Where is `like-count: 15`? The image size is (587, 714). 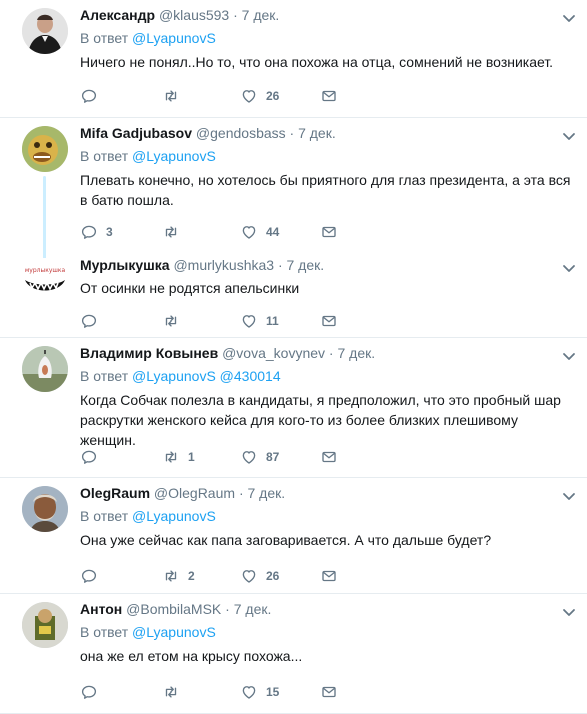 like-count: 15 is located at coordinates (273, 692).